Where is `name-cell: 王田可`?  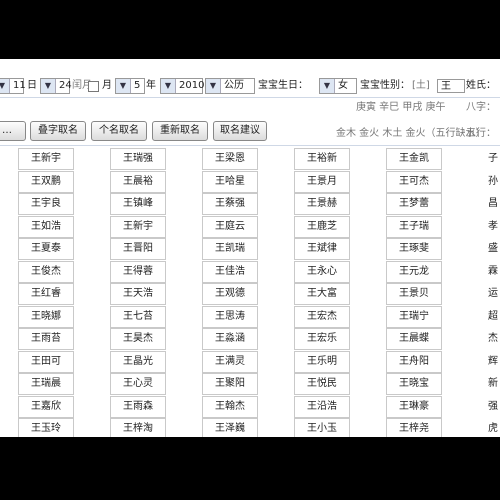
name-cell: 王田可 is located at coordinates (46, 361).